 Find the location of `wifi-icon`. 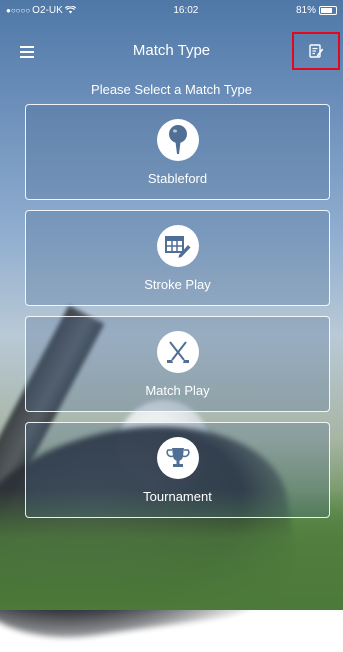

wifi-icon is located at coordinates (70, 10).